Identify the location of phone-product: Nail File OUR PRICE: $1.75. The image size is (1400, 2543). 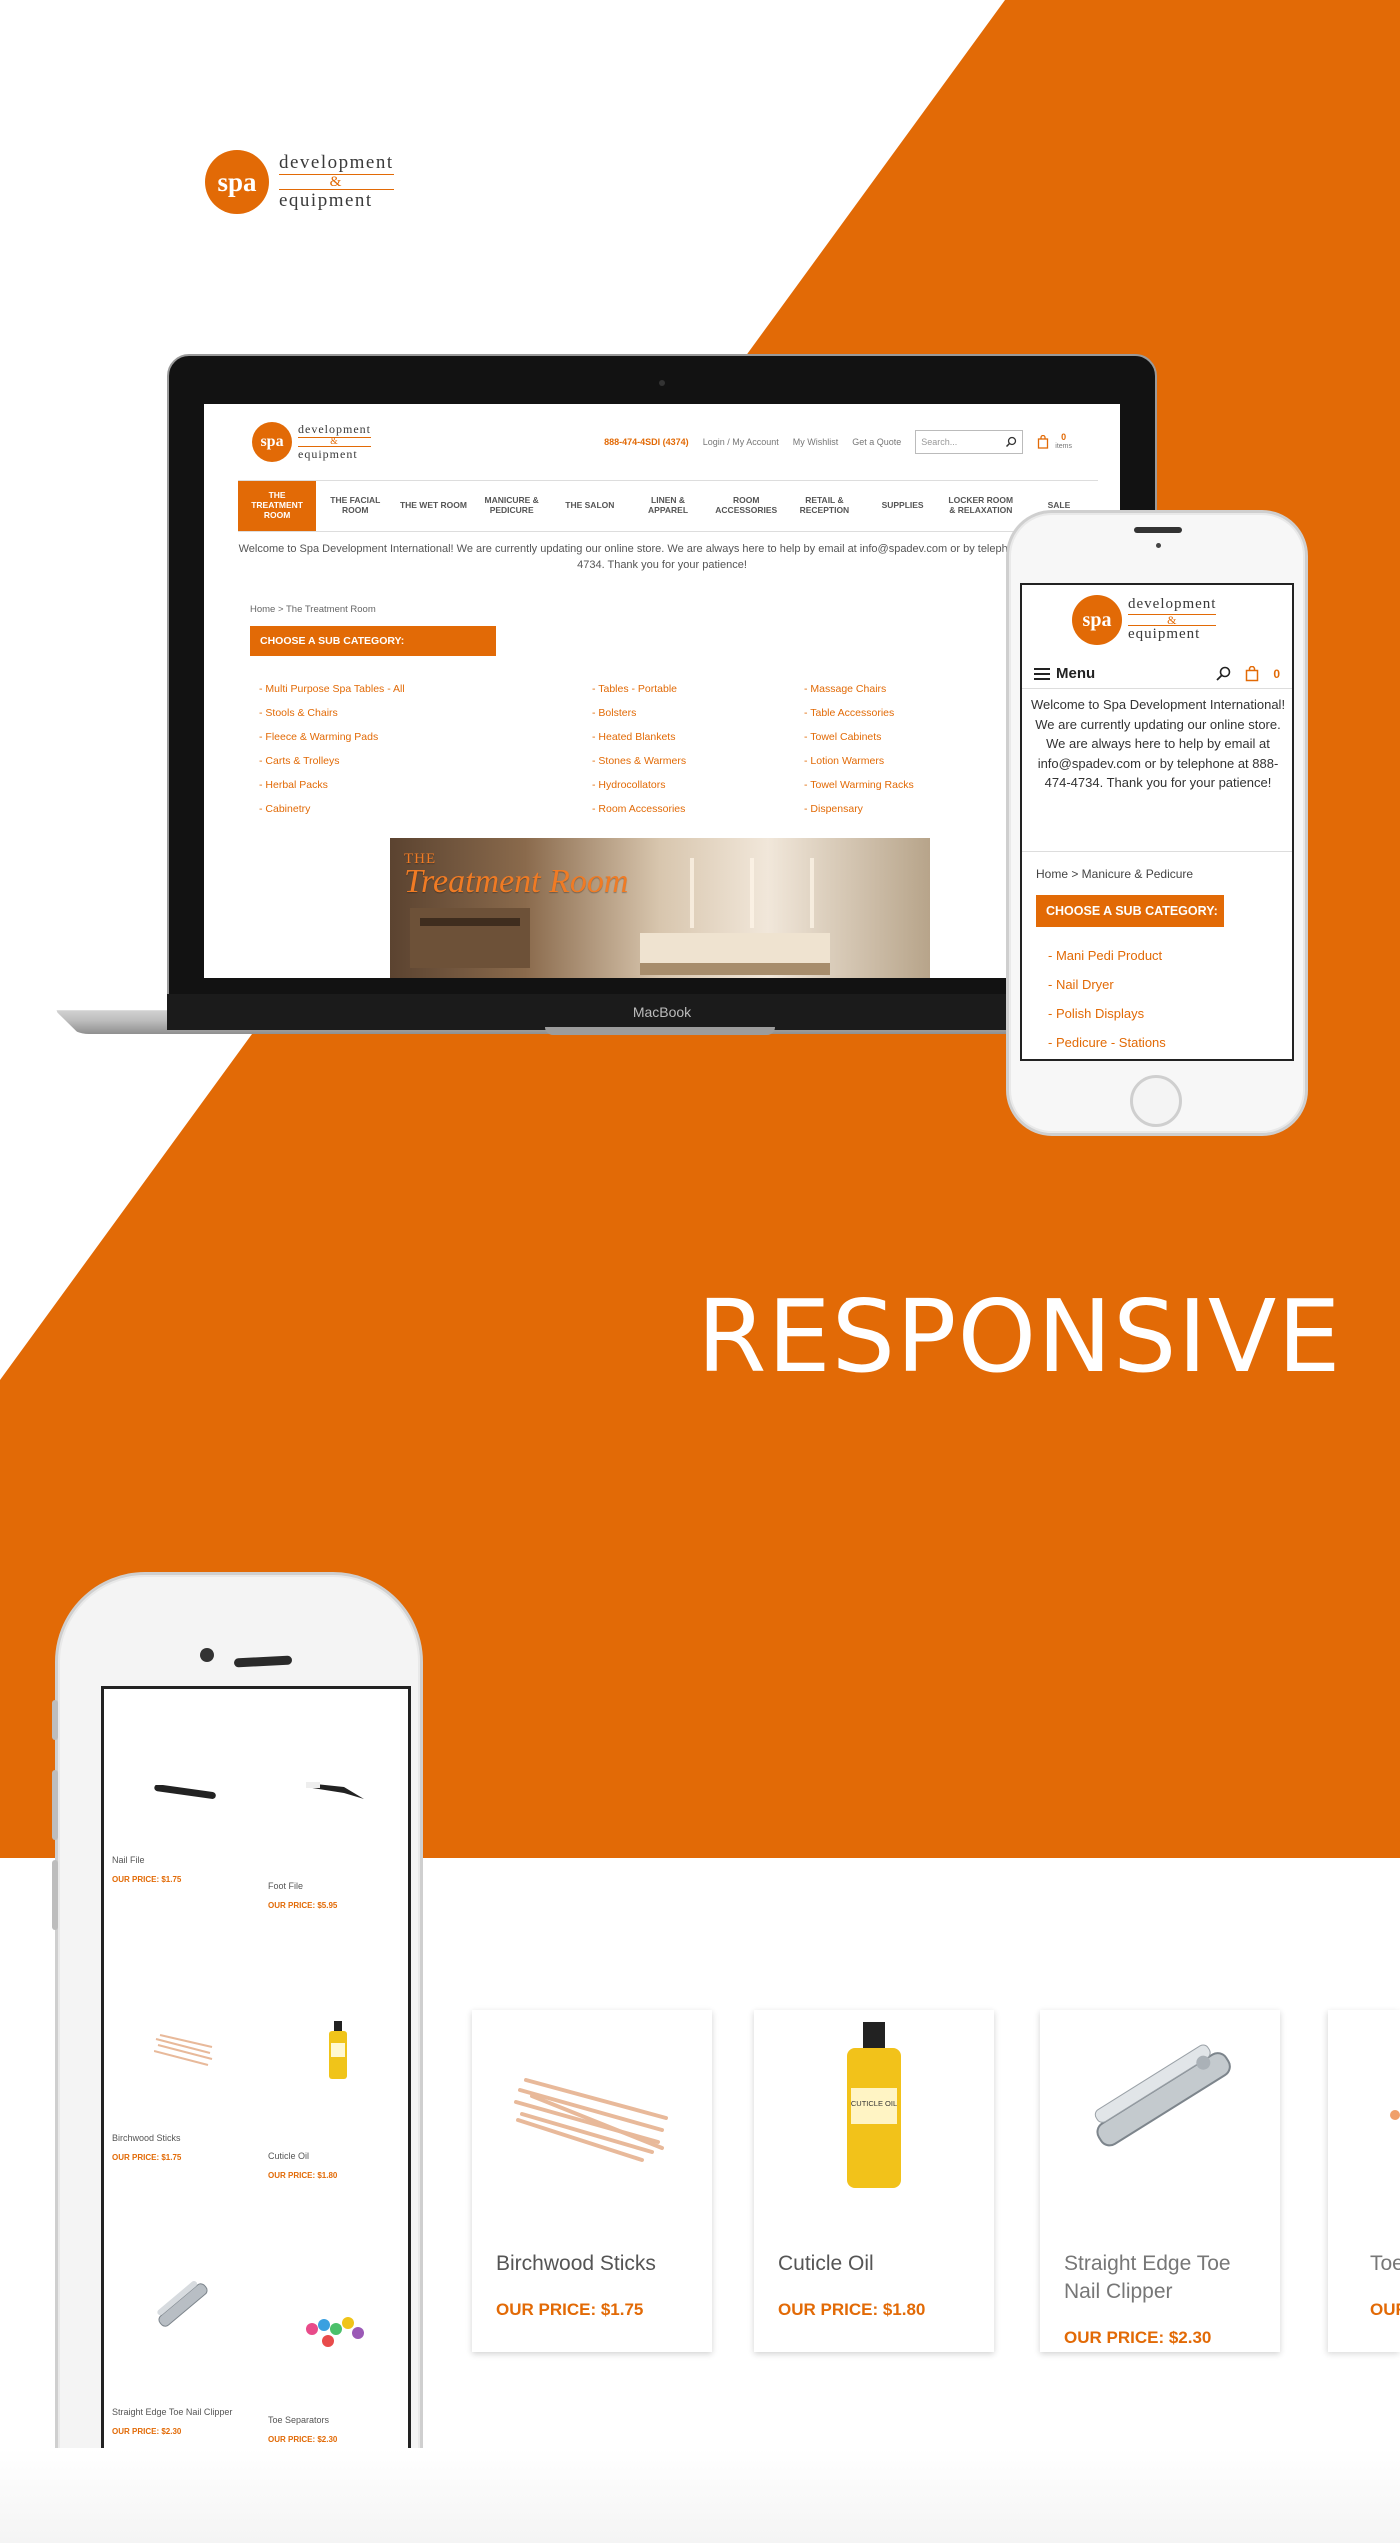
(146, 1869).